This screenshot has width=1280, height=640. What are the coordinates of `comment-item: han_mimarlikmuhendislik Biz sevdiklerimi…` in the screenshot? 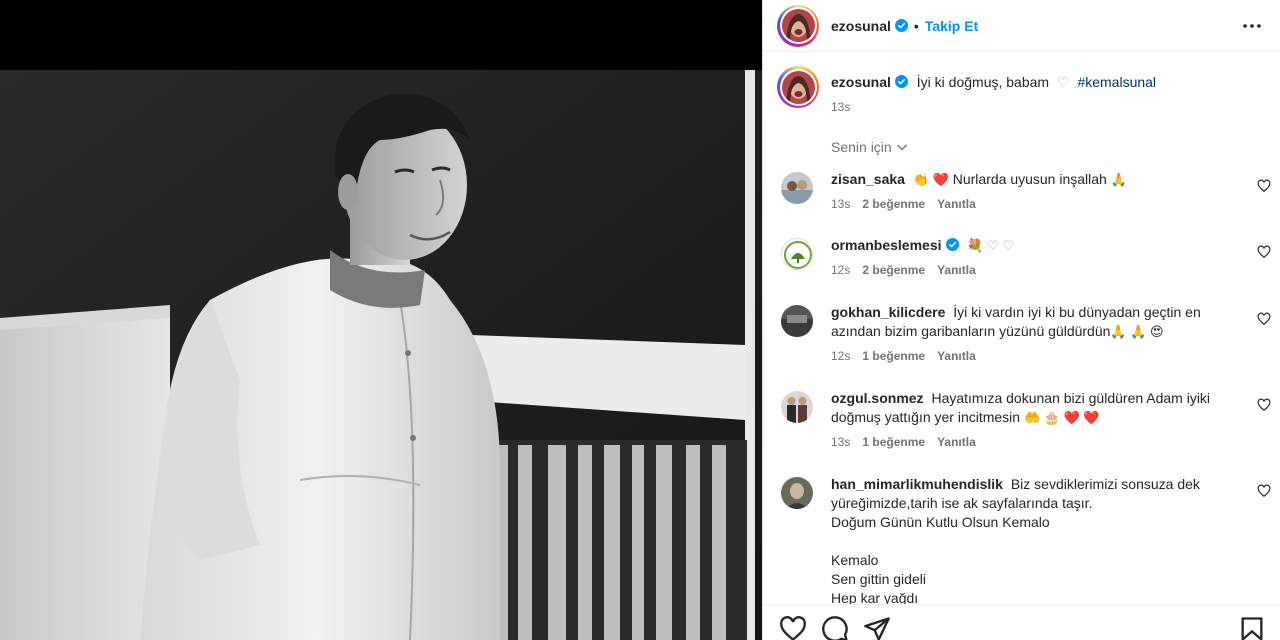 It's located at (1021, 541).